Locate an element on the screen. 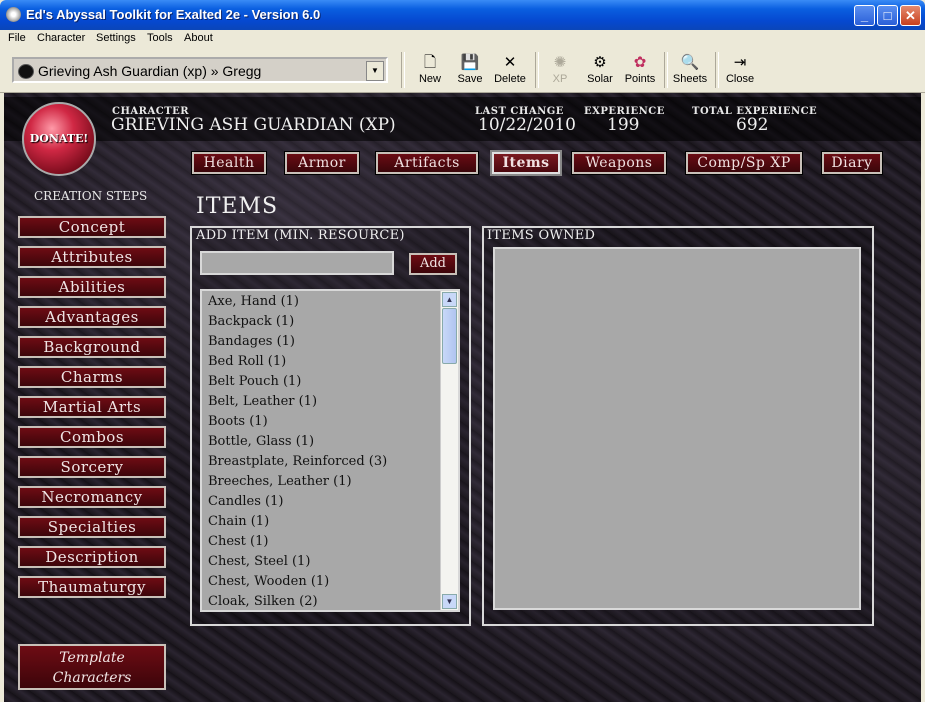 This screenshot has width=925, height=702. creation-steps-title: CREATION STEPS is located at coordinates (91, 196).